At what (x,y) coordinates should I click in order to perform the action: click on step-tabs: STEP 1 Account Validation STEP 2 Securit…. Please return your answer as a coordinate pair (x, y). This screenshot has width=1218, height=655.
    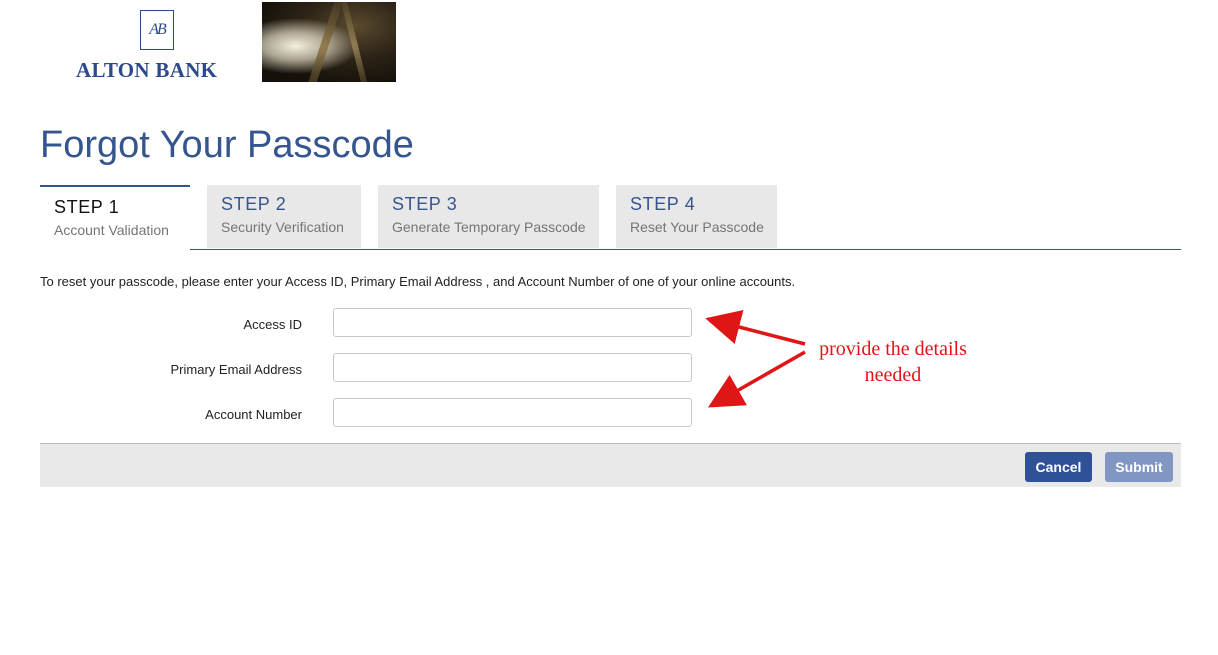
    Looking at the image, I should click on (610, 217).